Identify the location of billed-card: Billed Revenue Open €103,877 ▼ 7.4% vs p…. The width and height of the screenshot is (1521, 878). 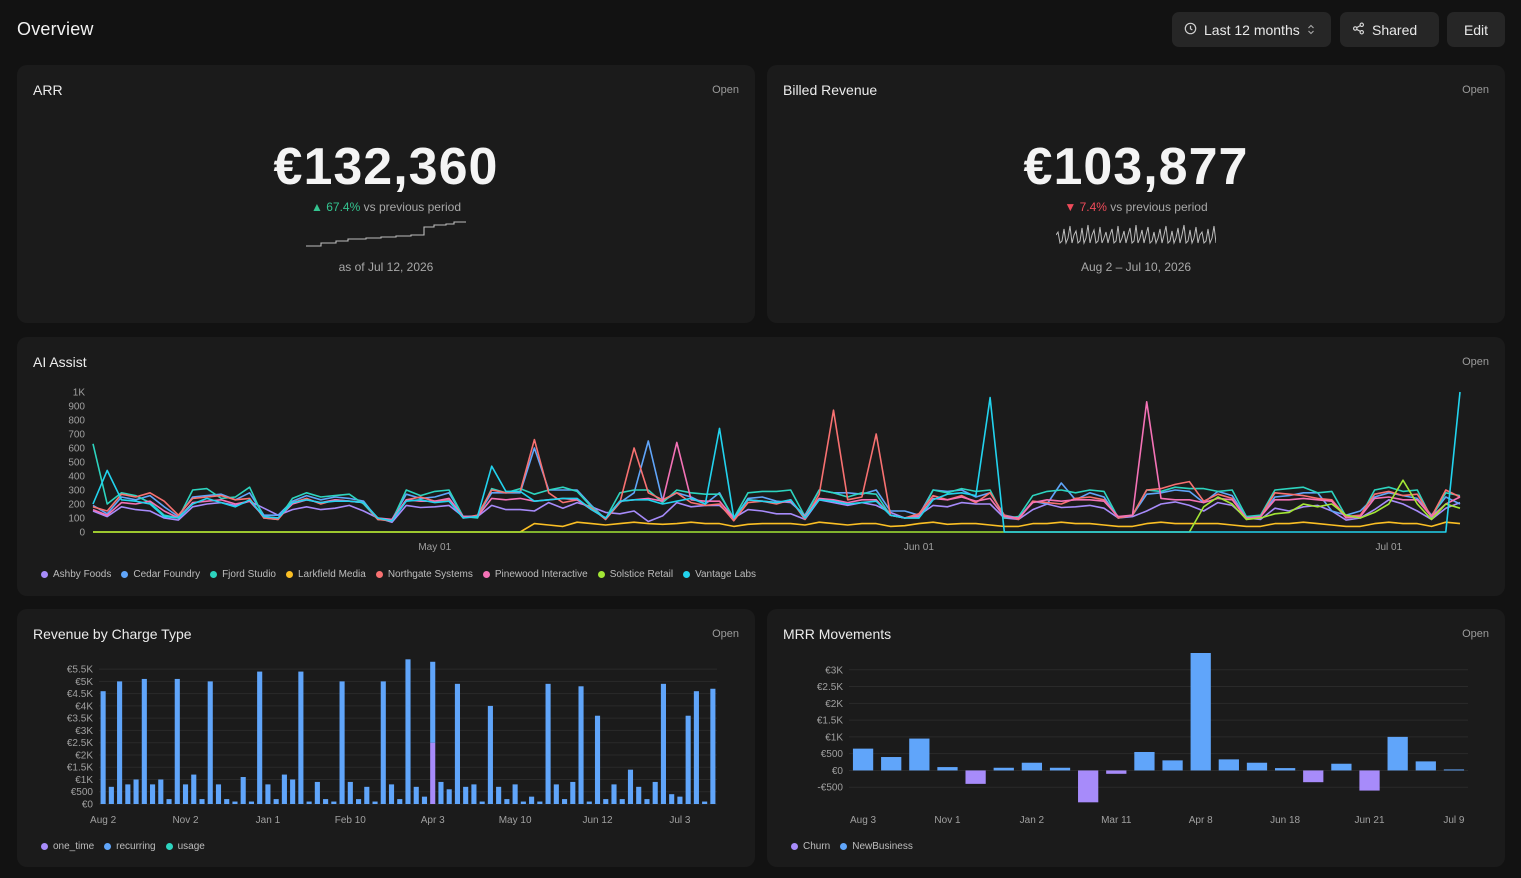
(1136, 194).